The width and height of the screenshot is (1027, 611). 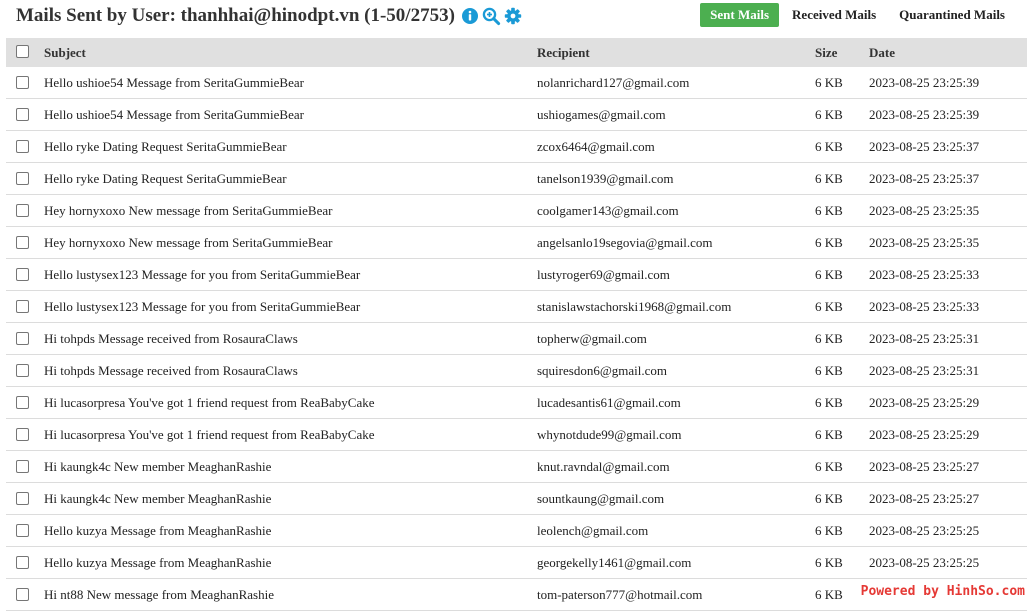 I want to click on mail-recipient: zcox6464@gmail.com, so click(x=596, y=146).